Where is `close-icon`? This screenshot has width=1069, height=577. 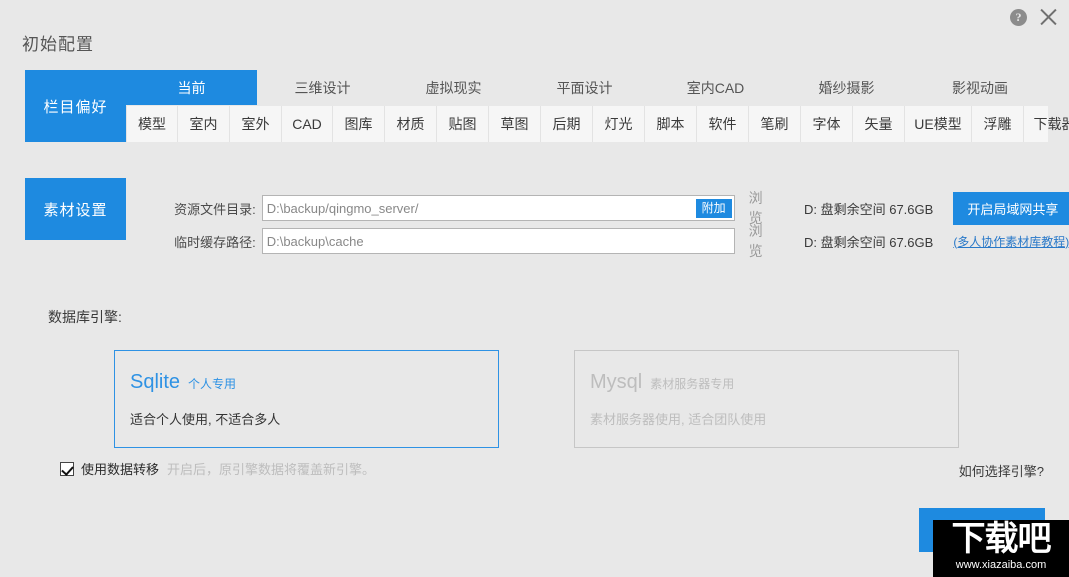 close-icon is located at coordinates (1048, 17).